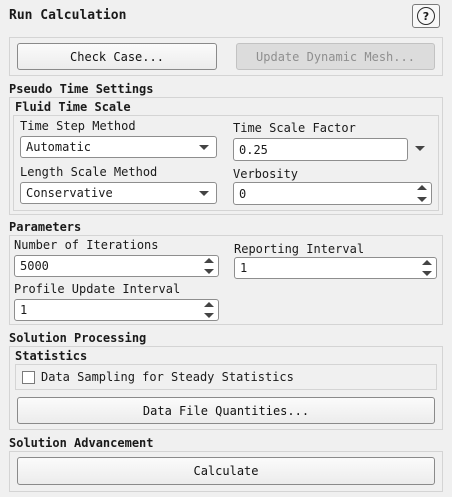  What do you see at coordinates (427, 268) in the screenshot?
I see `reporting-interval-stepper` at bounding box center [427, 268].